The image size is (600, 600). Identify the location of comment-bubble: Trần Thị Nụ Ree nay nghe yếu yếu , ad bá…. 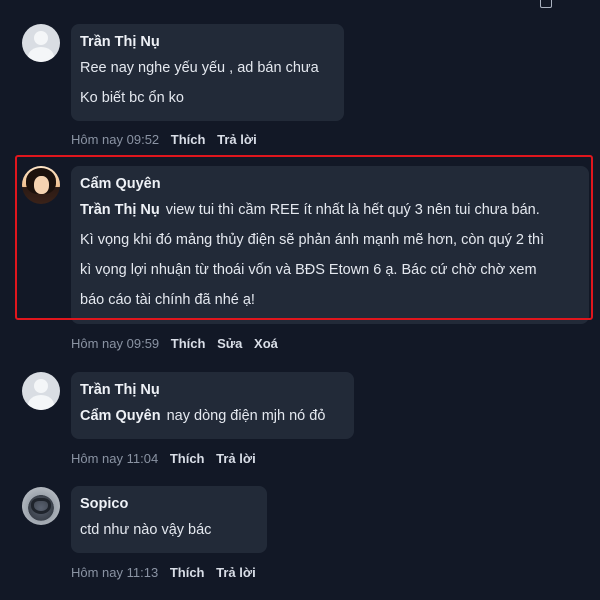
(207, 72).